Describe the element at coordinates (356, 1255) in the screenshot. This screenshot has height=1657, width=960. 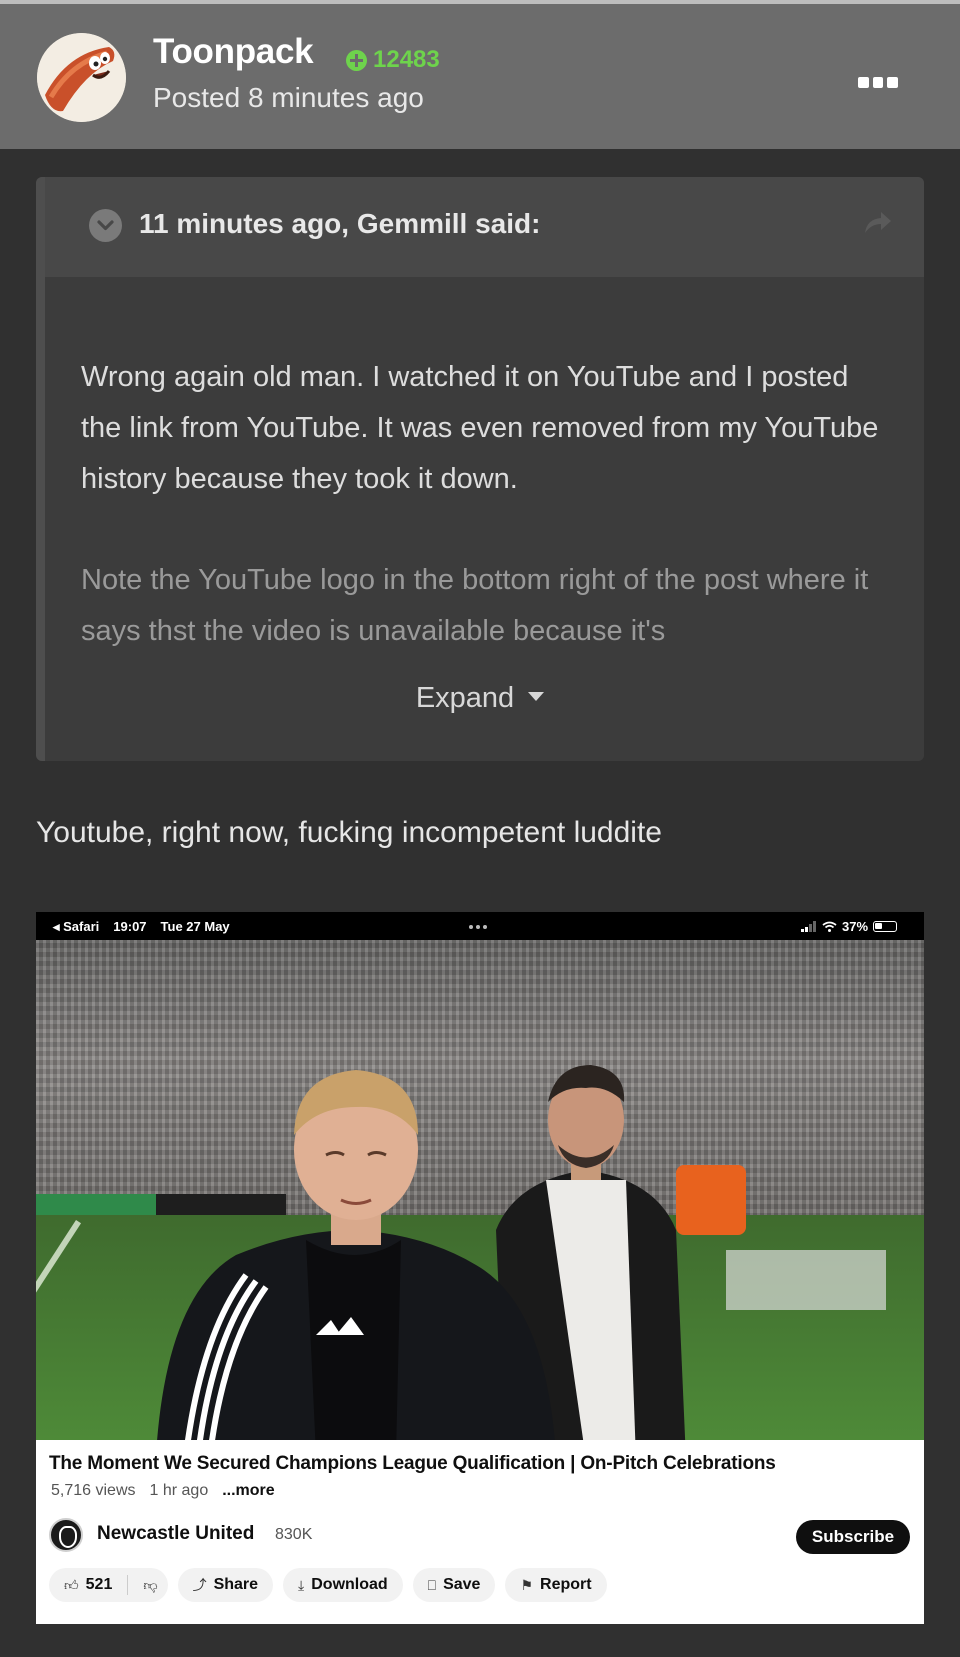
I see `manager-figure` at that location.